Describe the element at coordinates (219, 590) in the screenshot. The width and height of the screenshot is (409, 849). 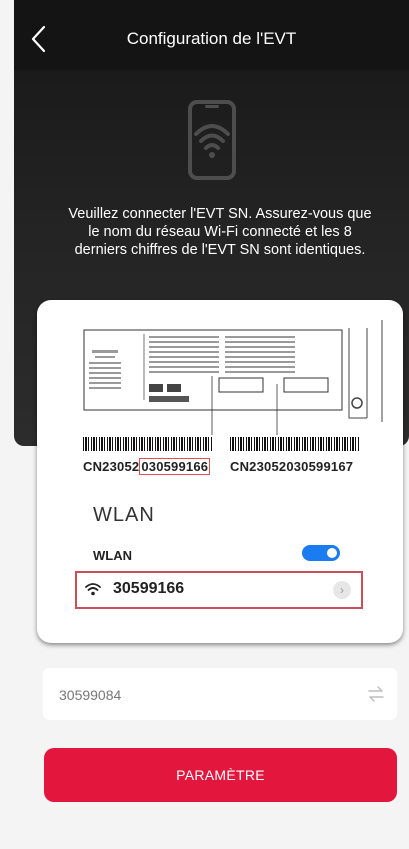
I see `network-row: 30599166 ›` at that location.